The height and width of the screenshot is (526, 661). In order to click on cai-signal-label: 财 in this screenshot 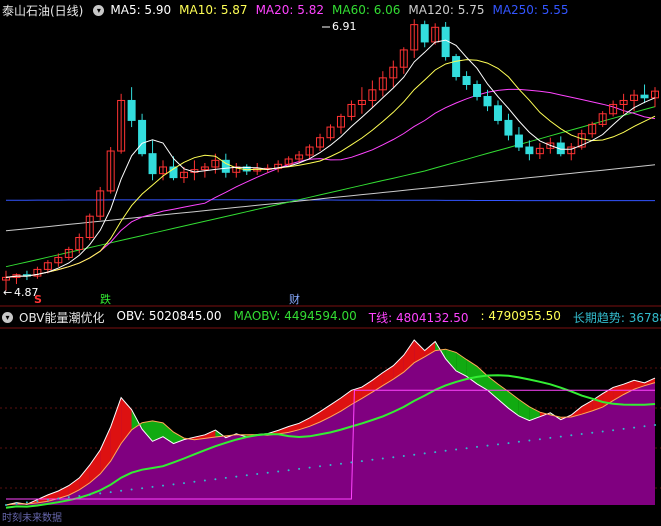, I will do `click(294, 299)`.